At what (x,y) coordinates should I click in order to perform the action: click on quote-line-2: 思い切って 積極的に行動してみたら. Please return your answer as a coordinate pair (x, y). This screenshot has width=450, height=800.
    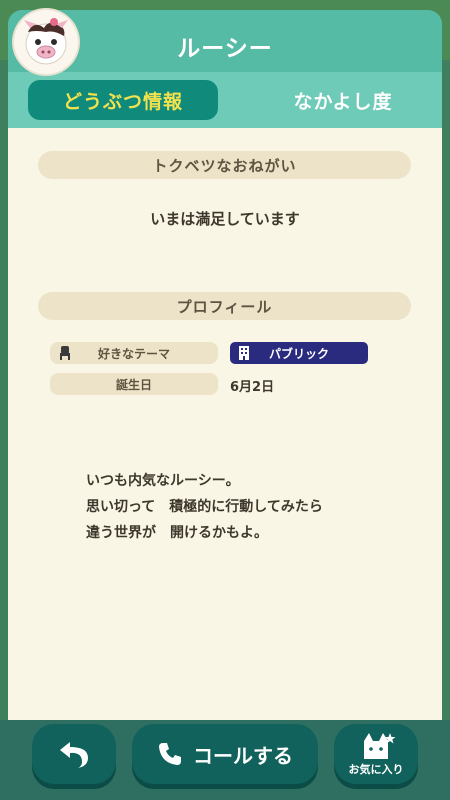
    Looking at the image, I should click on (204, 507).